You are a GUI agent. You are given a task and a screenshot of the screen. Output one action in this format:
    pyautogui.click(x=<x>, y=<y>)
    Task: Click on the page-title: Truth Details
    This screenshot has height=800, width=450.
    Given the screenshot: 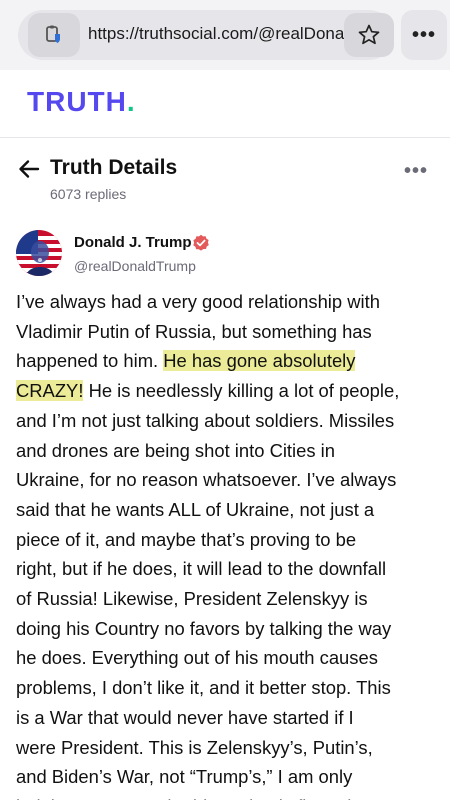 What is the action you would take?
    pyautogui.click(x=114, y=167)
    